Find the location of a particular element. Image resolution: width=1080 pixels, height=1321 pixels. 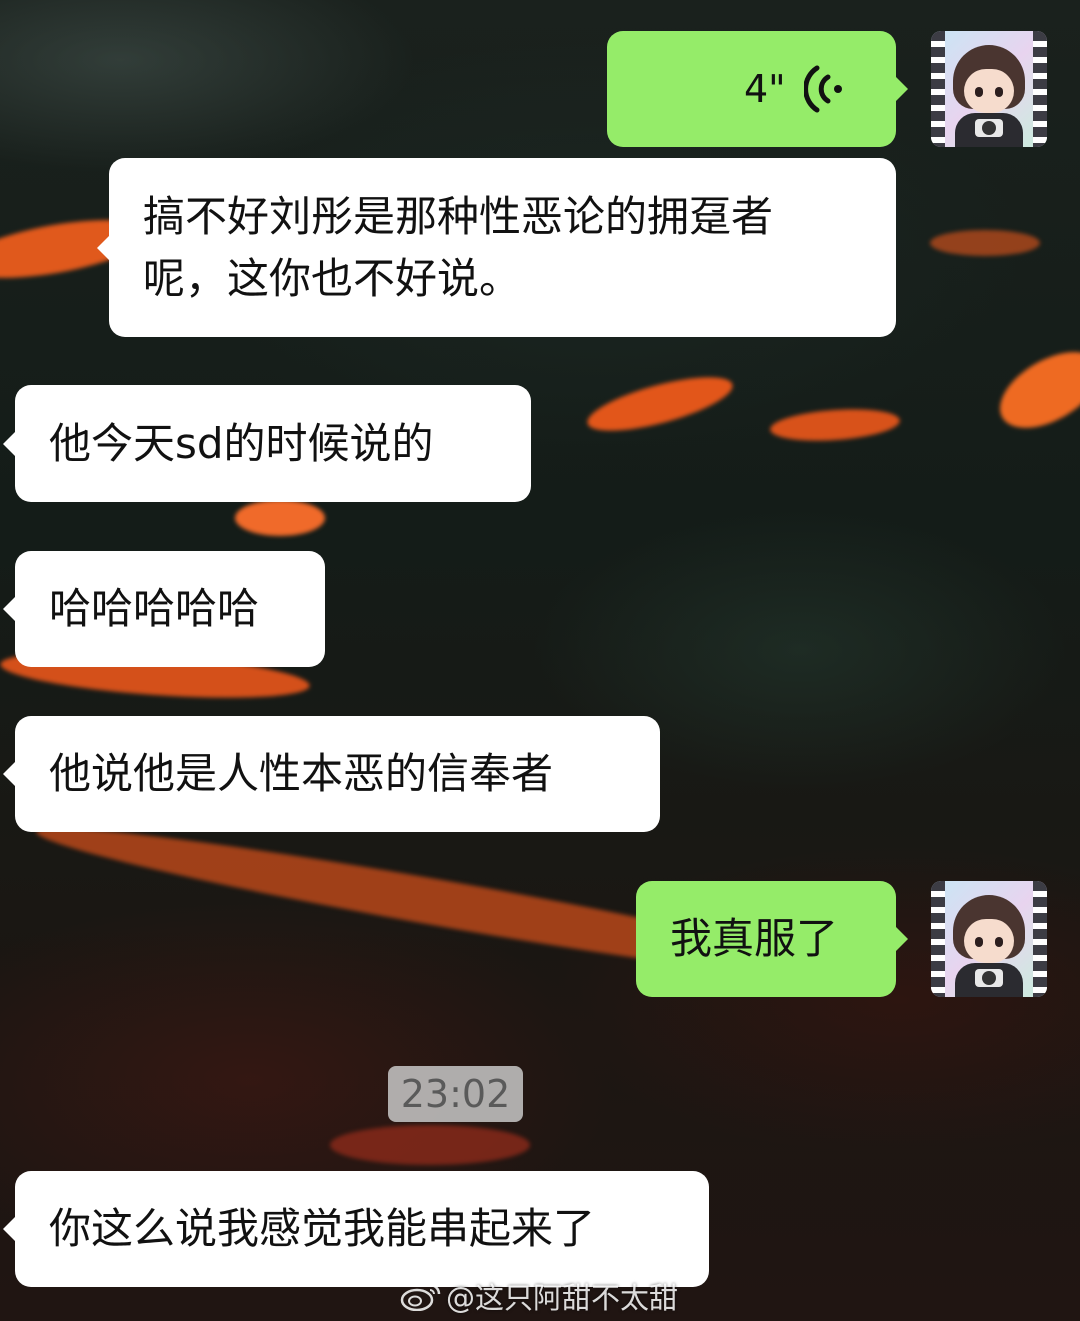

message-text: 哈哈哈哈哈 is located at coordinates (154, 608).